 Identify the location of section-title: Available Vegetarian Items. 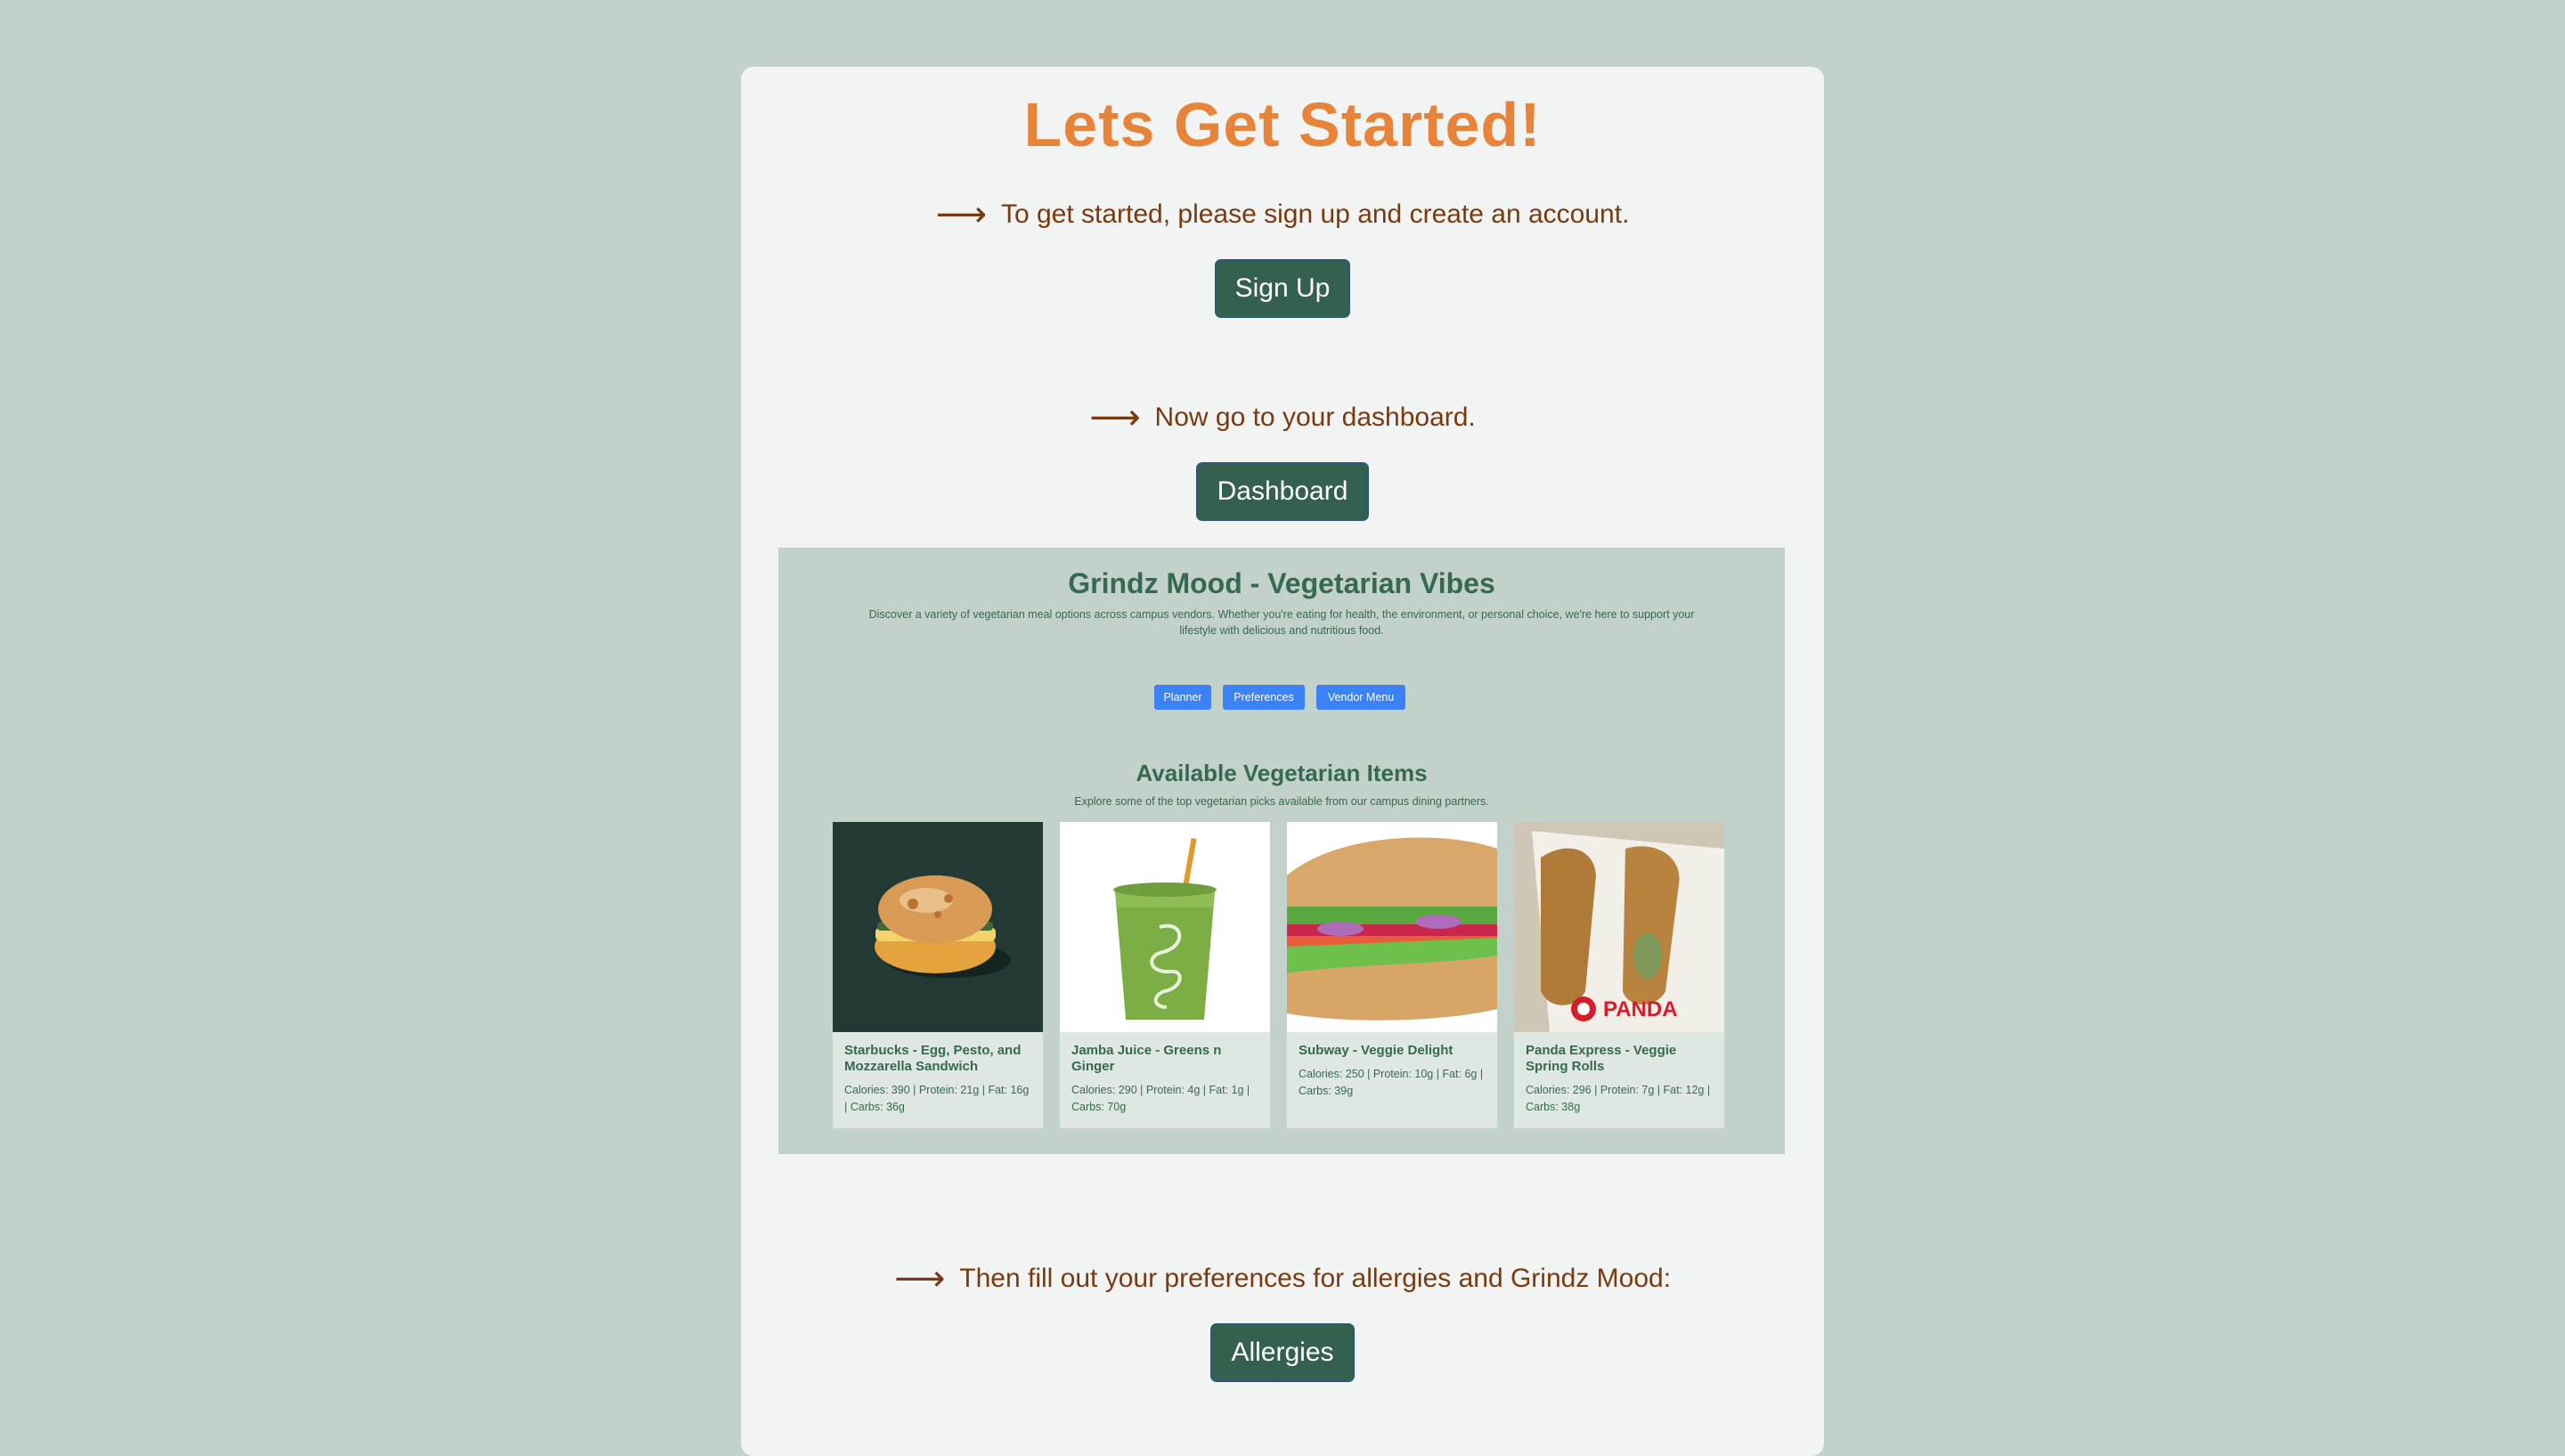
(1282, 773).